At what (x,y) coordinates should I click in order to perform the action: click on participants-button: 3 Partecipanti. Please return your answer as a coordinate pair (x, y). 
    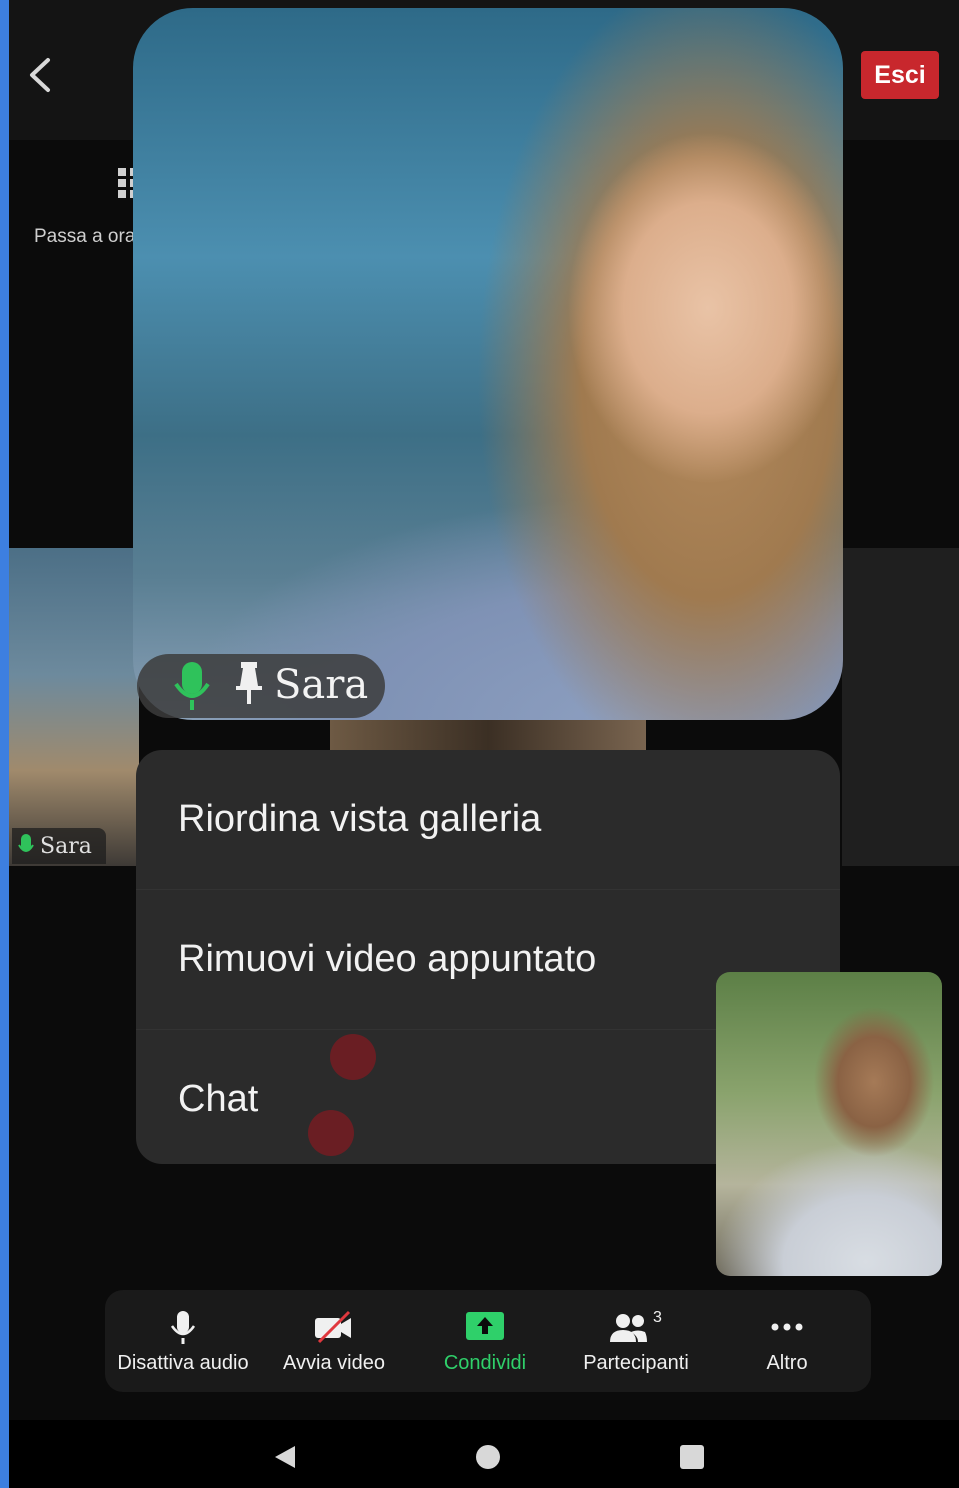
    Looking at the image, I should click on (636, 1341).